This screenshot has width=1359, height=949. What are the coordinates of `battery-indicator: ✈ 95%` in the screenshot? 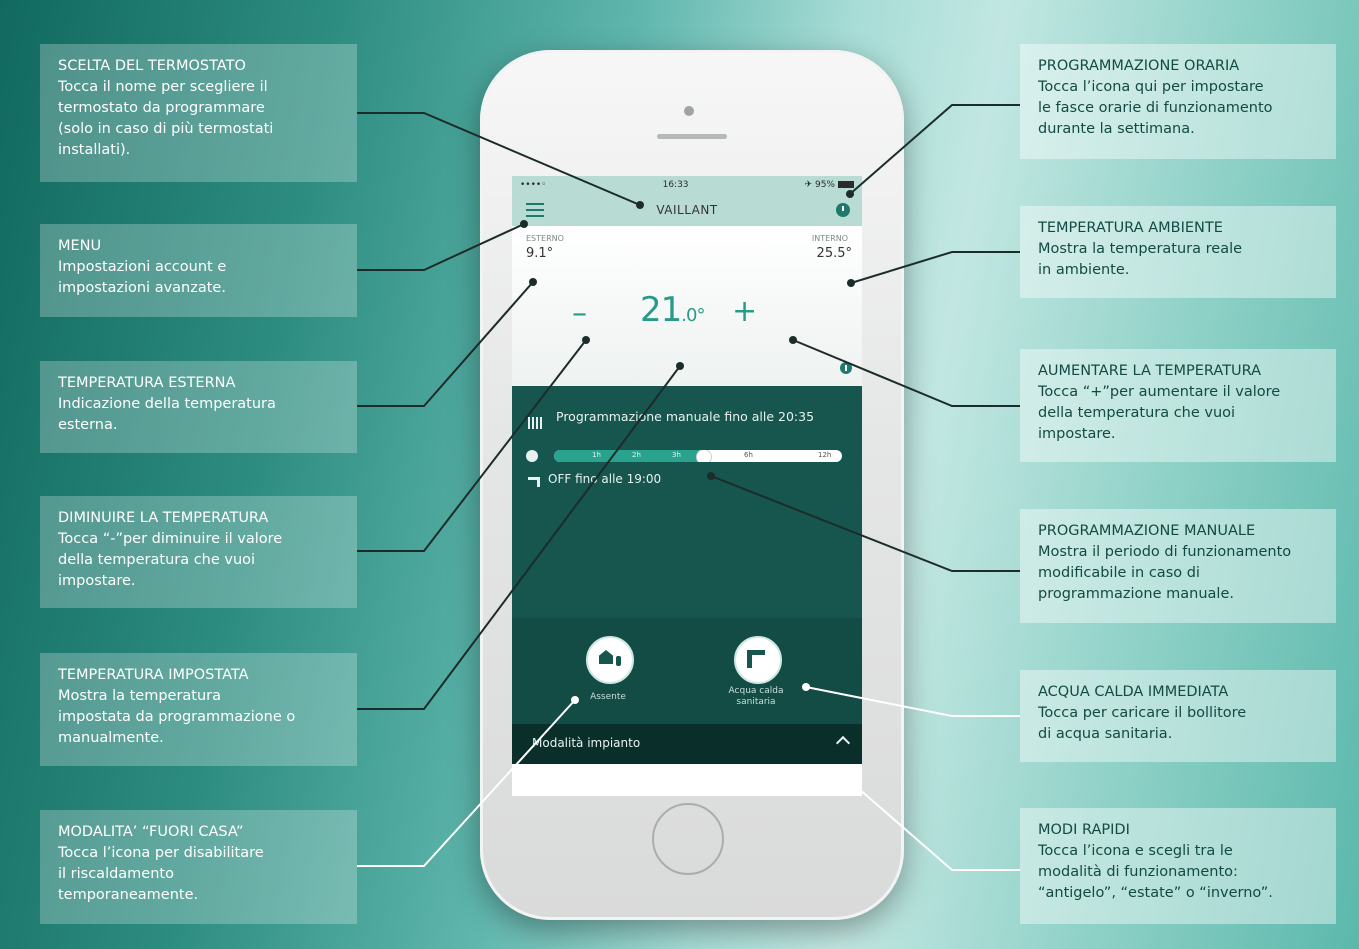 It's located at (829, 185).